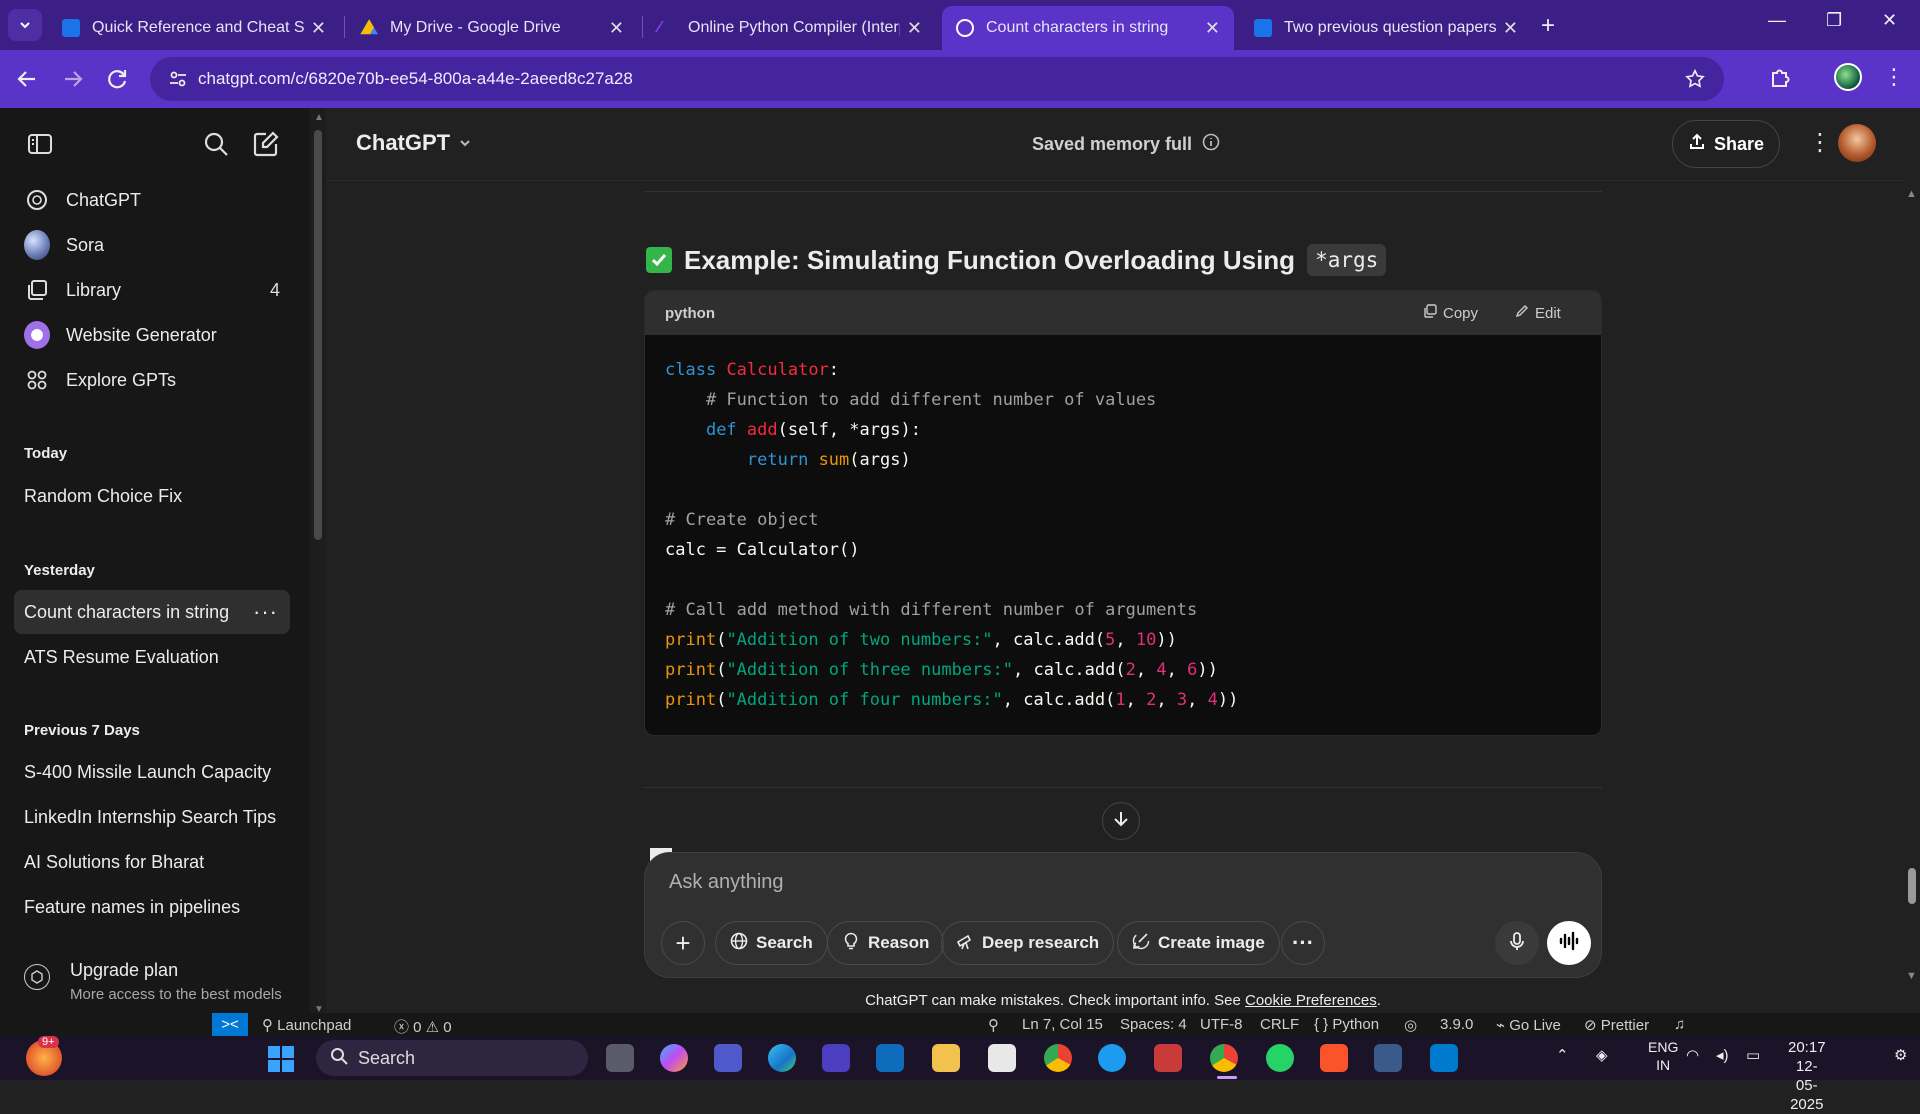 The width and height of the screenshot is (1920, 1114). I want to click on sidebar-scrollbar: ▲ ▼, so click(318, 564).